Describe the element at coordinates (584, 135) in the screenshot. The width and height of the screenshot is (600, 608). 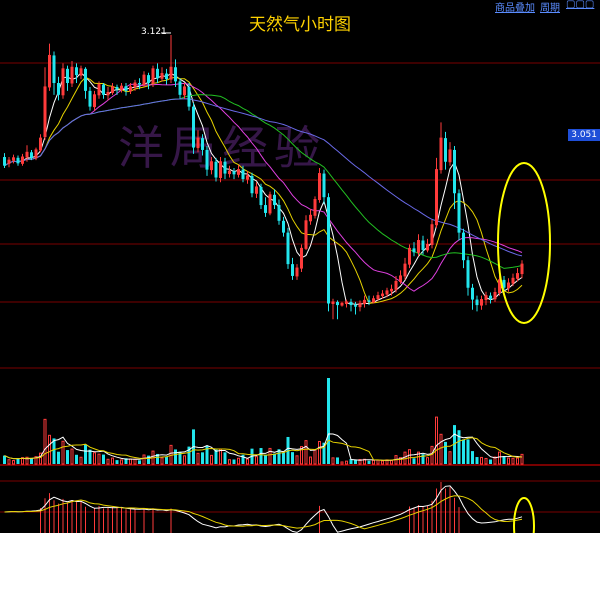
I see `current-price-tag: 3.051` at that location.